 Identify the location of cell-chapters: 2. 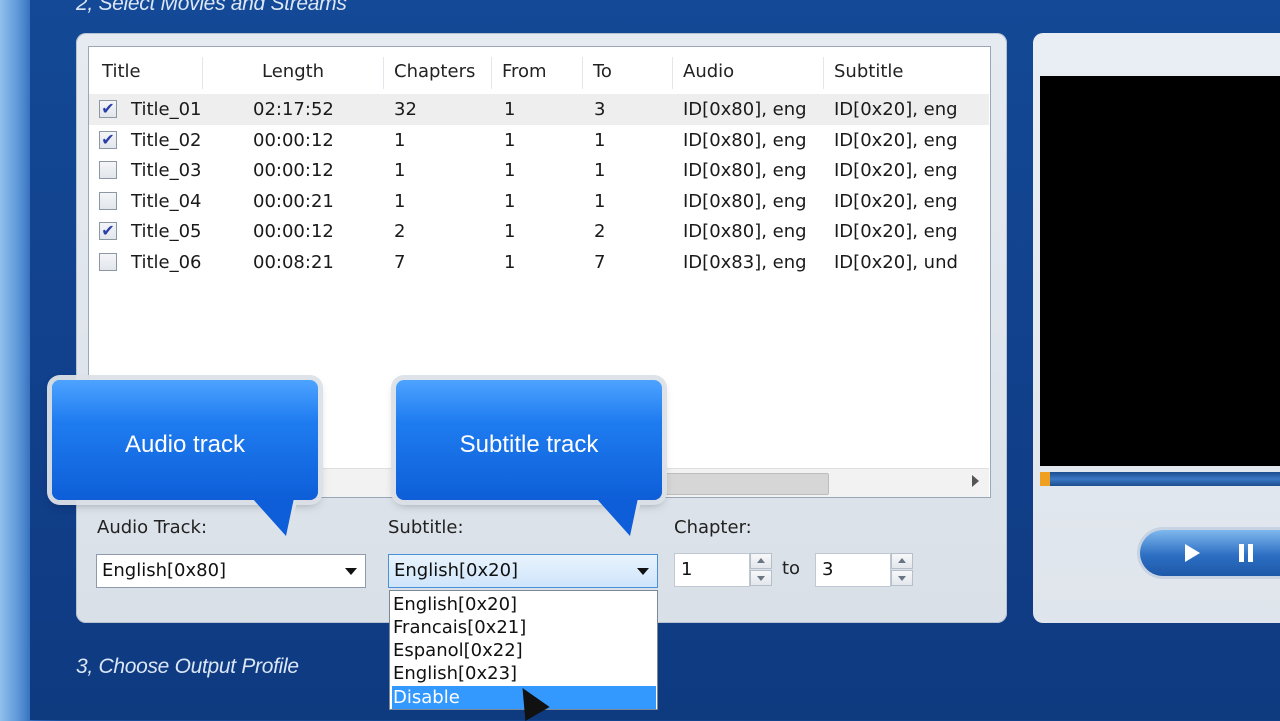
(400, 232).